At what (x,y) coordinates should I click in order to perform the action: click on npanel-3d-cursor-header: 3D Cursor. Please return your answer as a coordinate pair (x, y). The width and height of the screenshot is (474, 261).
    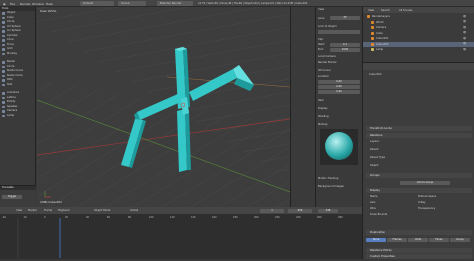
    Looking at the image, I should click on (324, 70).